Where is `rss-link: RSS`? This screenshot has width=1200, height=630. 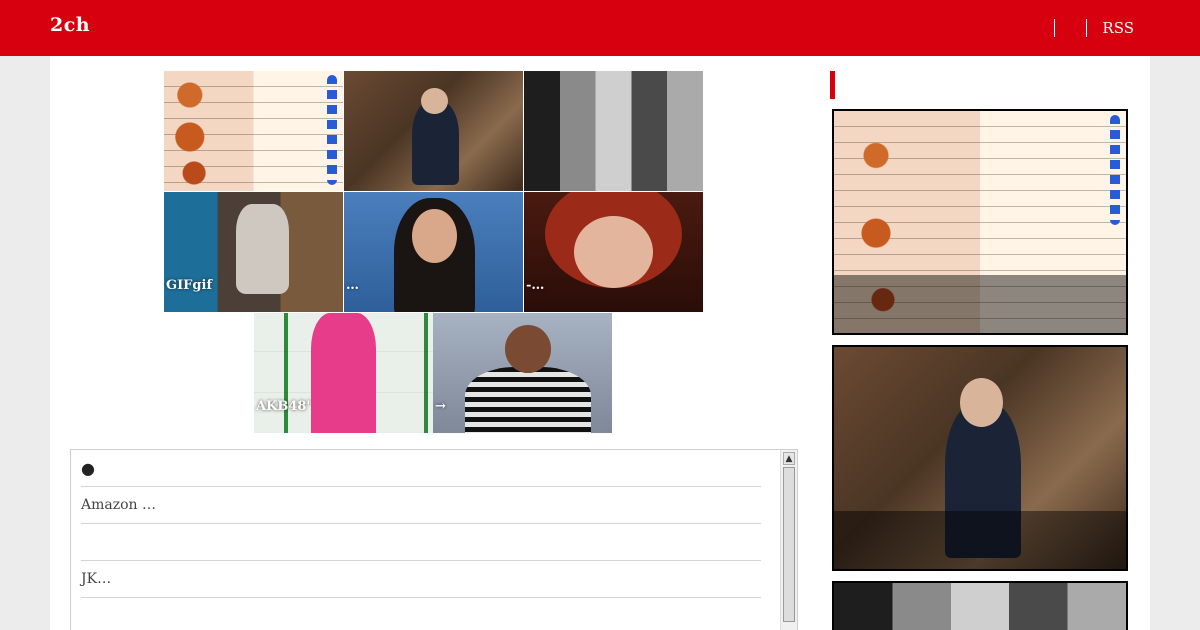 rss-link: RSS is located at coordinates (1118, 28).